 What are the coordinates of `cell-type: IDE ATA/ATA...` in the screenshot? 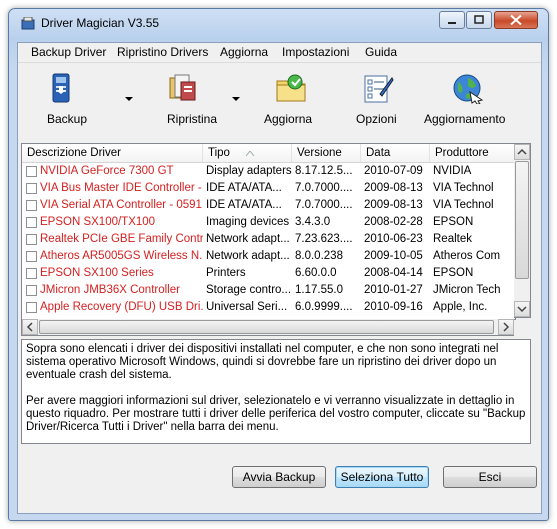 It's located at (244, 188).